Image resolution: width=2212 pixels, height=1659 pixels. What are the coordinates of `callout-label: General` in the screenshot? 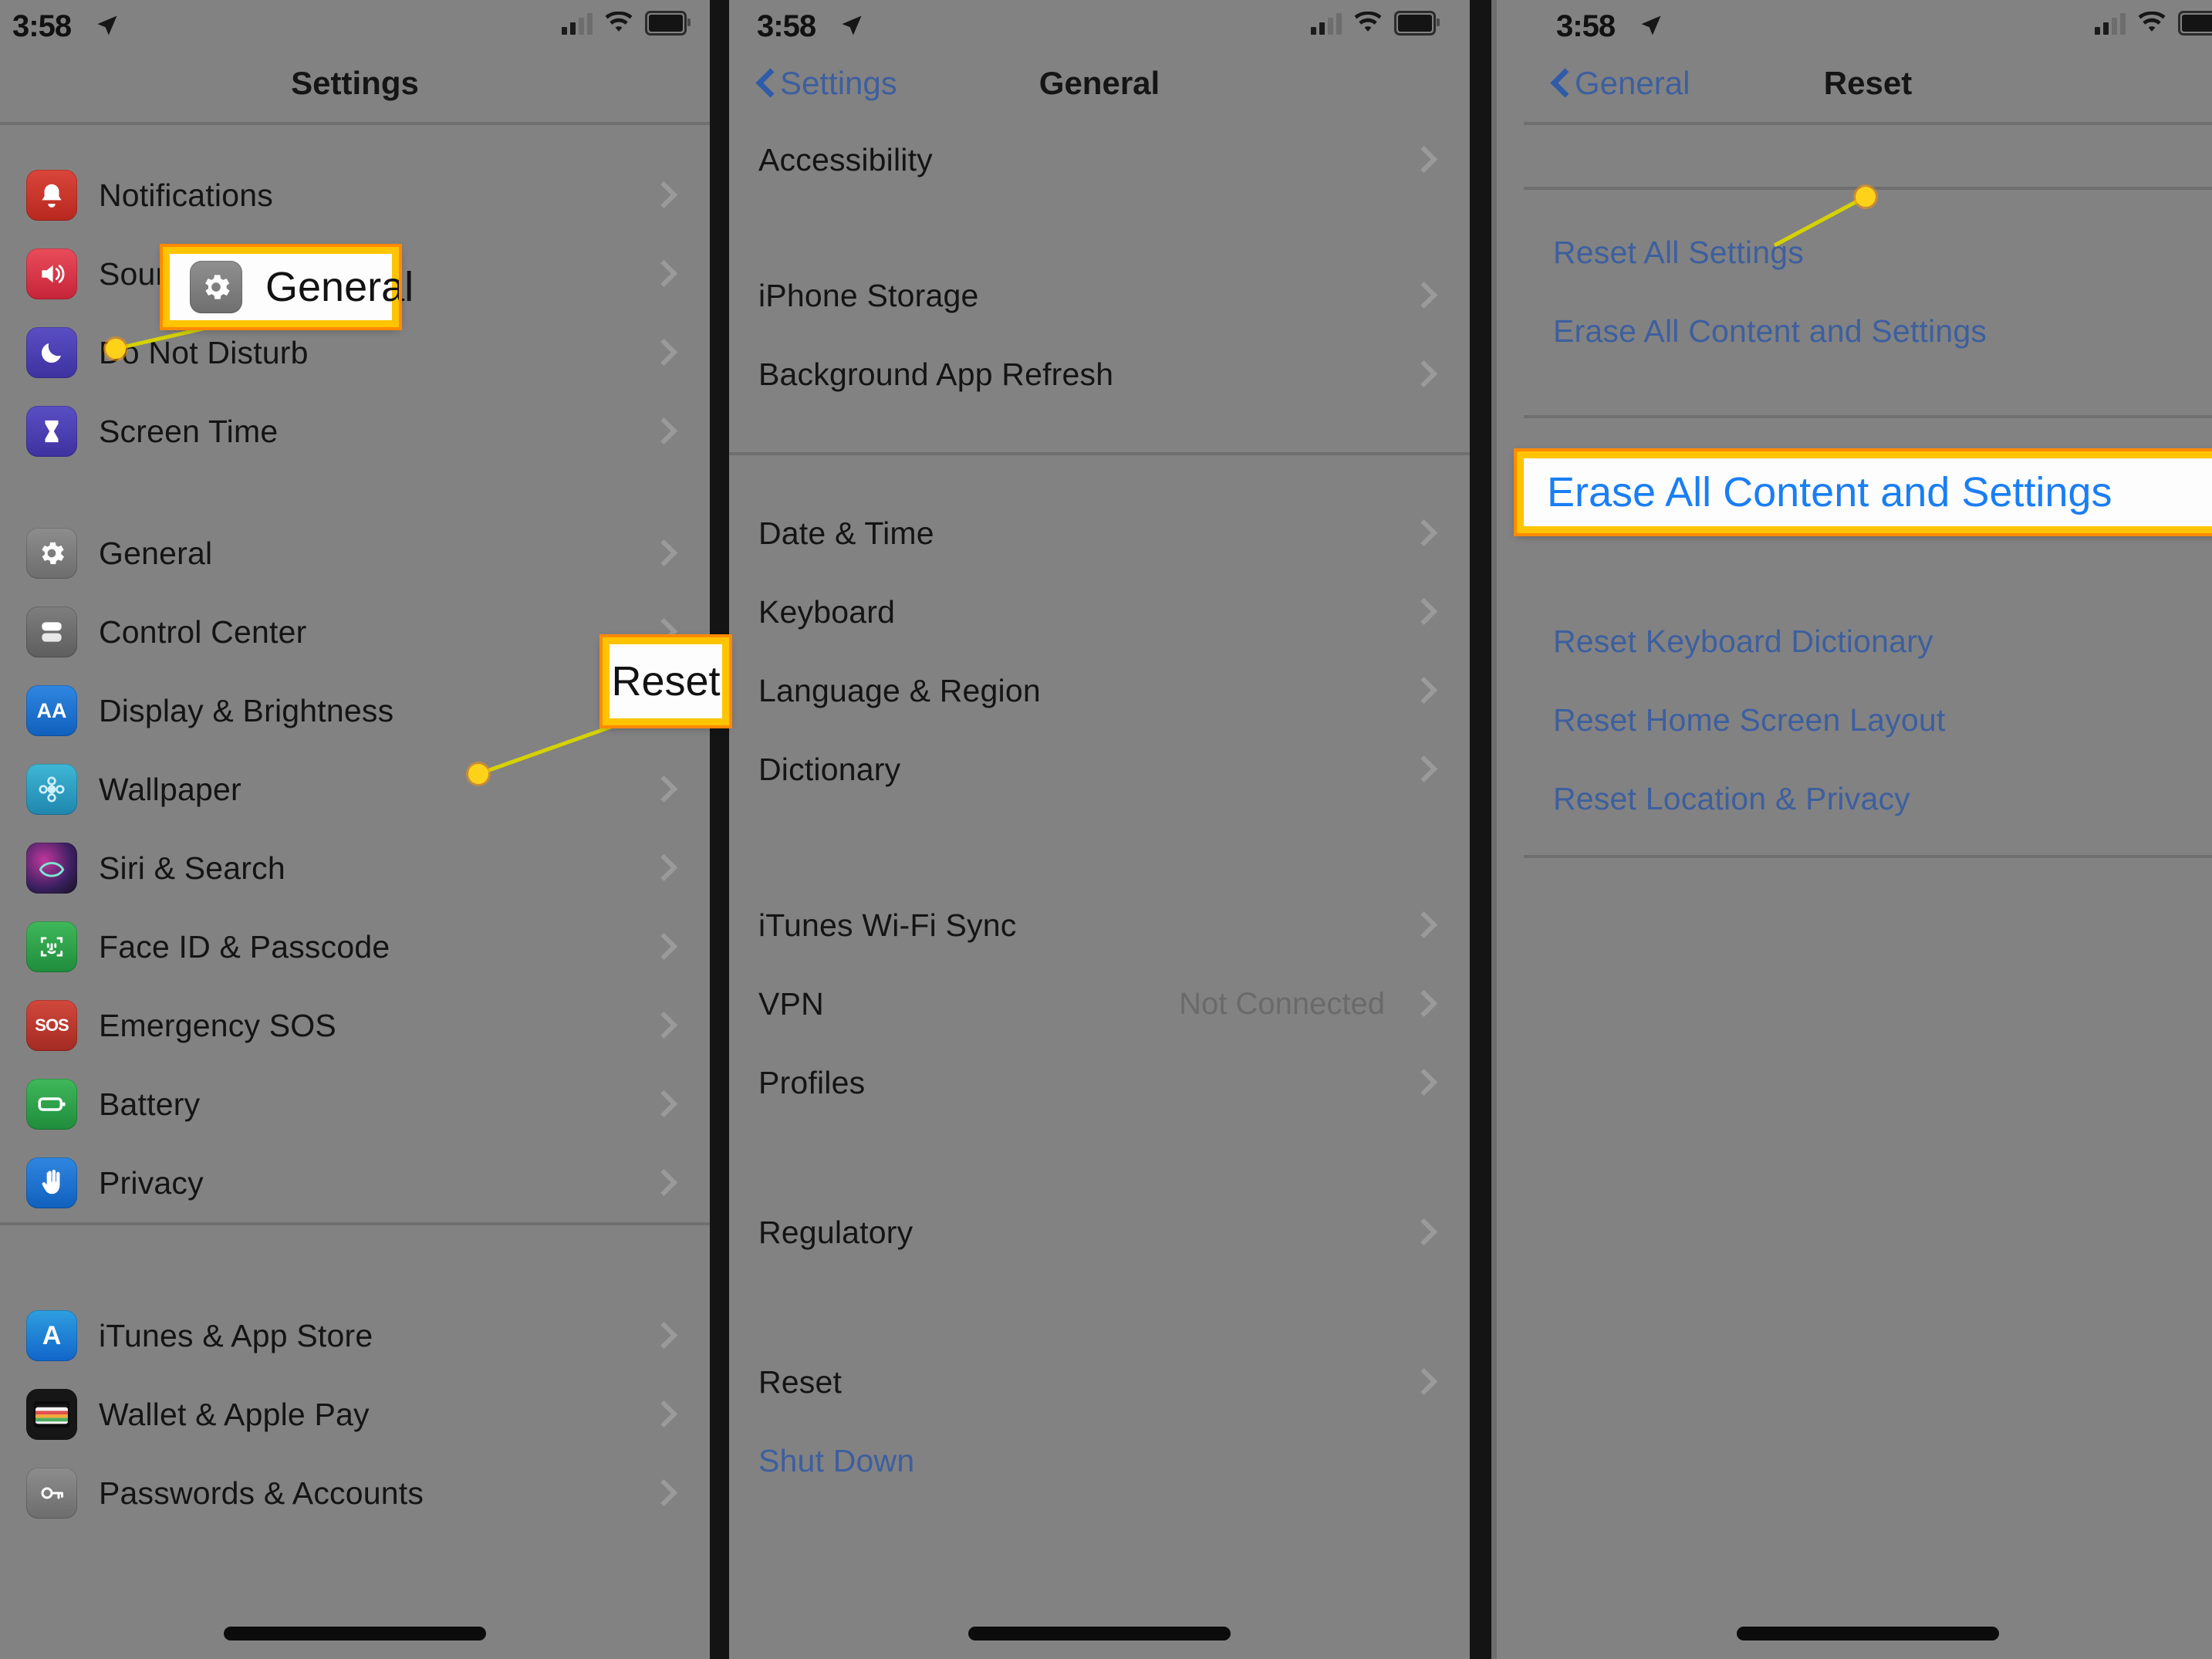 It's located at (339, 287).